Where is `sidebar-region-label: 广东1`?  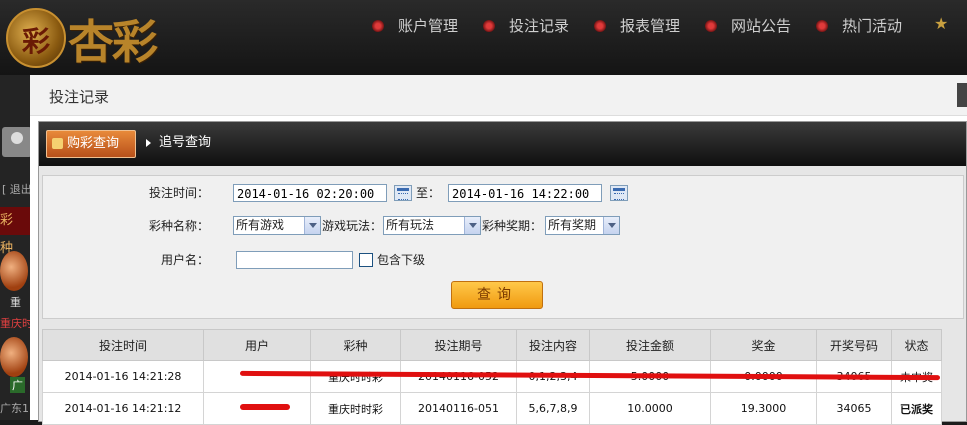
sidebar-region-label: 广东1 is located at coordinates (14, 408).